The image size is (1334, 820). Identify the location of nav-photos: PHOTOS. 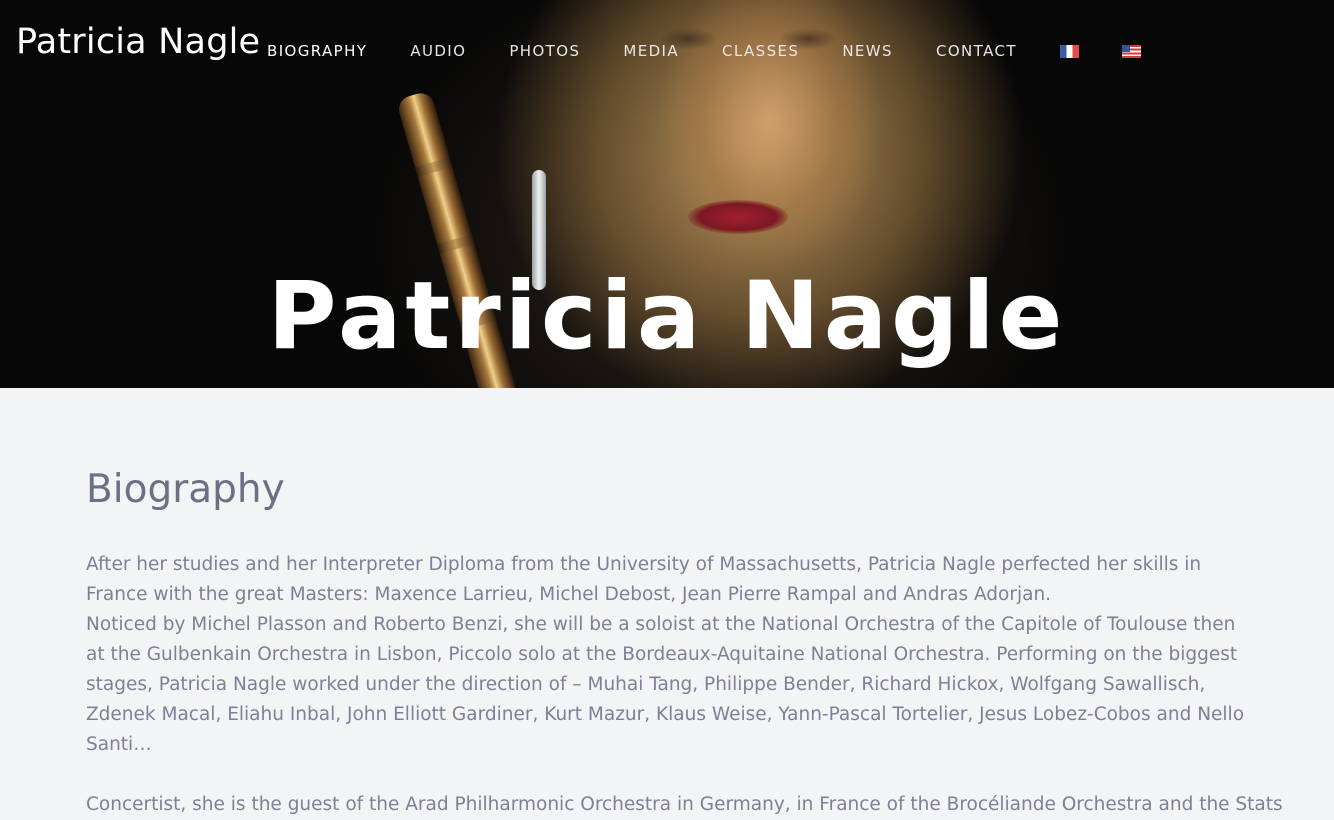
(544, 51).